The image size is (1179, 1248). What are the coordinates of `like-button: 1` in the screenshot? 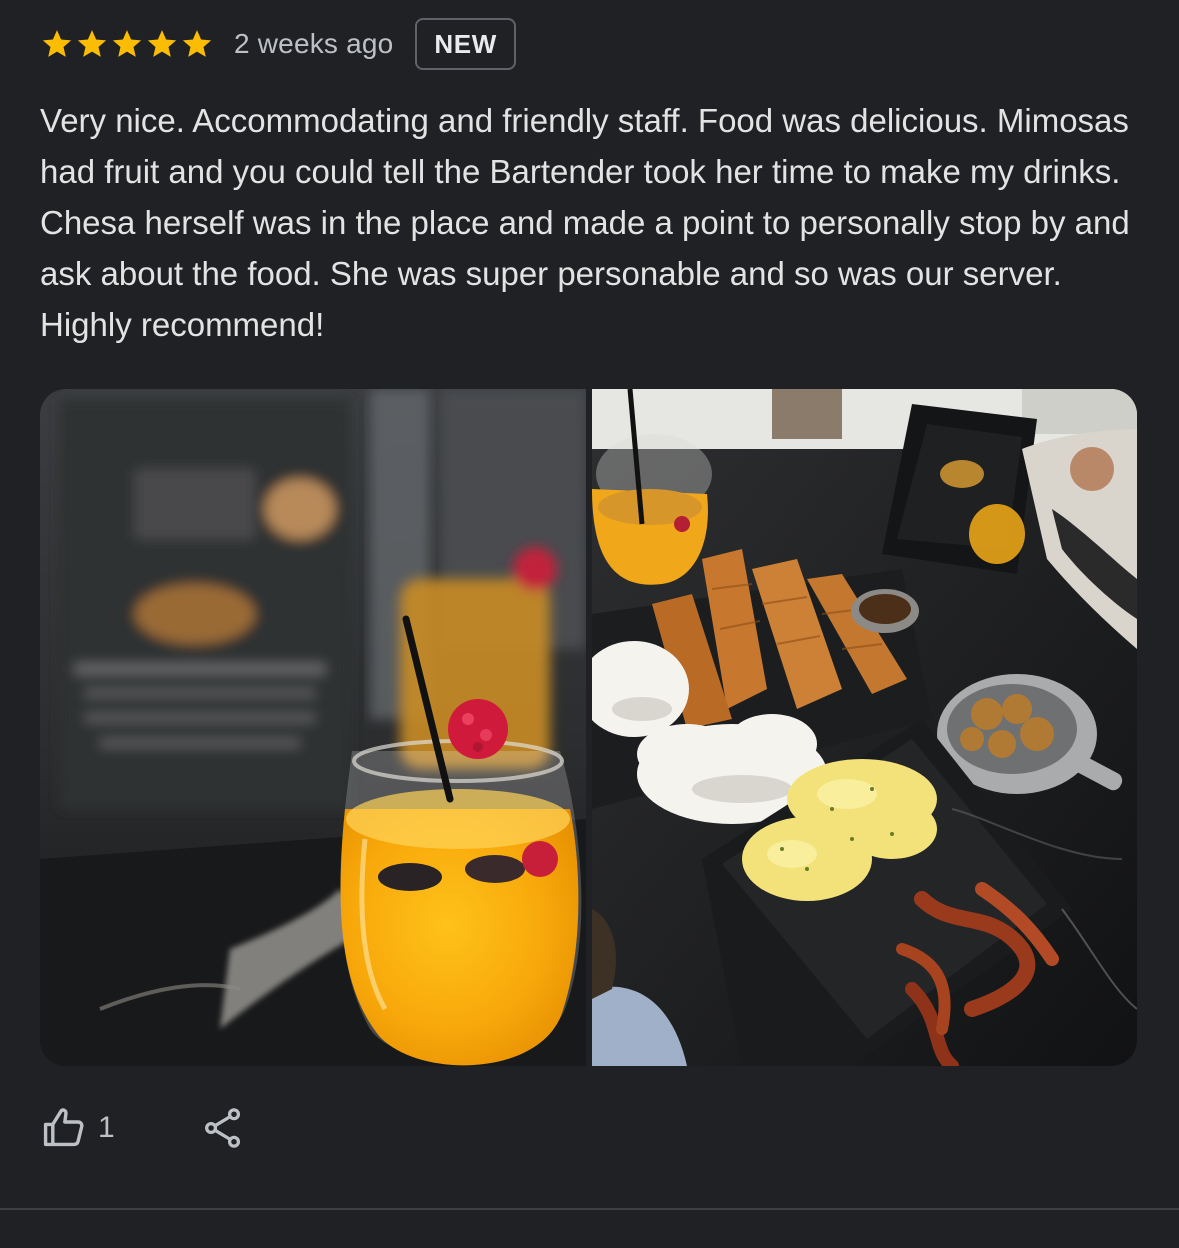 It's located at (77, 1128).